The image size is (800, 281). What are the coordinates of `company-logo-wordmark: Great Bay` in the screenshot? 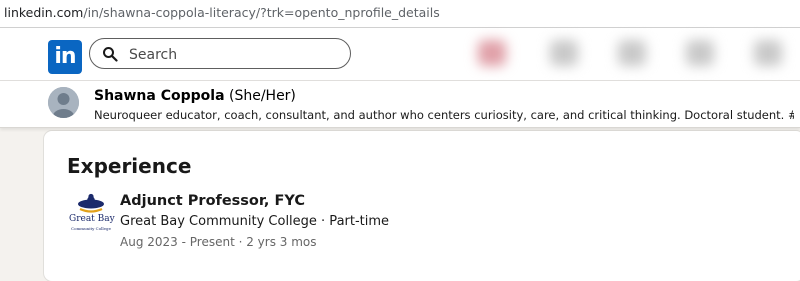 It's located at (92, 219).